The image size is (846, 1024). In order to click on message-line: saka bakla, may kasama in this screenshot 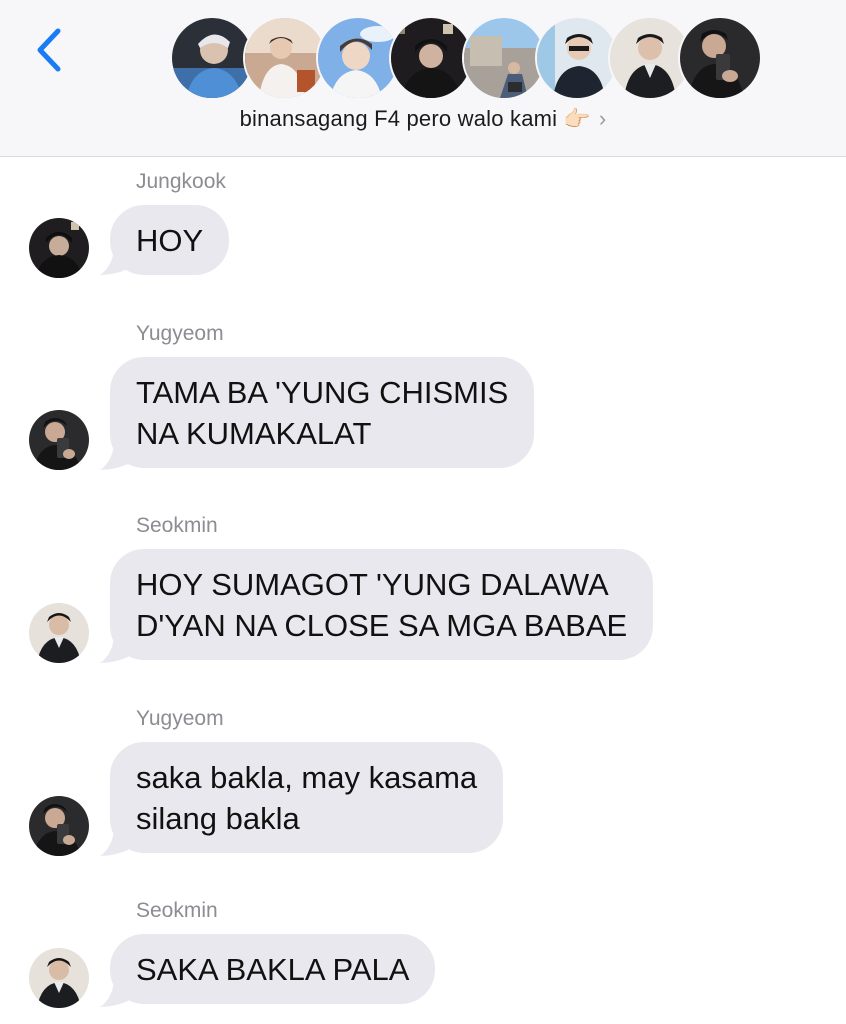, I will do `click(307, 777)`.